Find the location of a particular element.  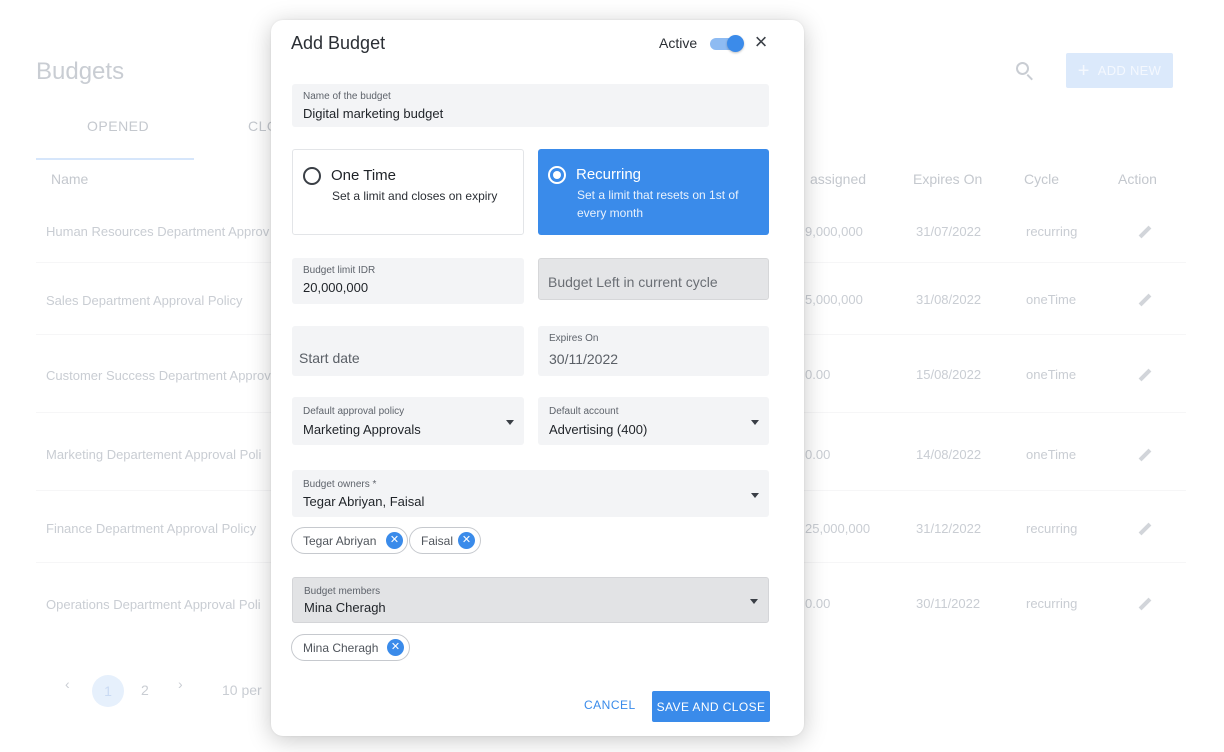

row-assigned: 25,000,000 is located at coordinates (838, 528).